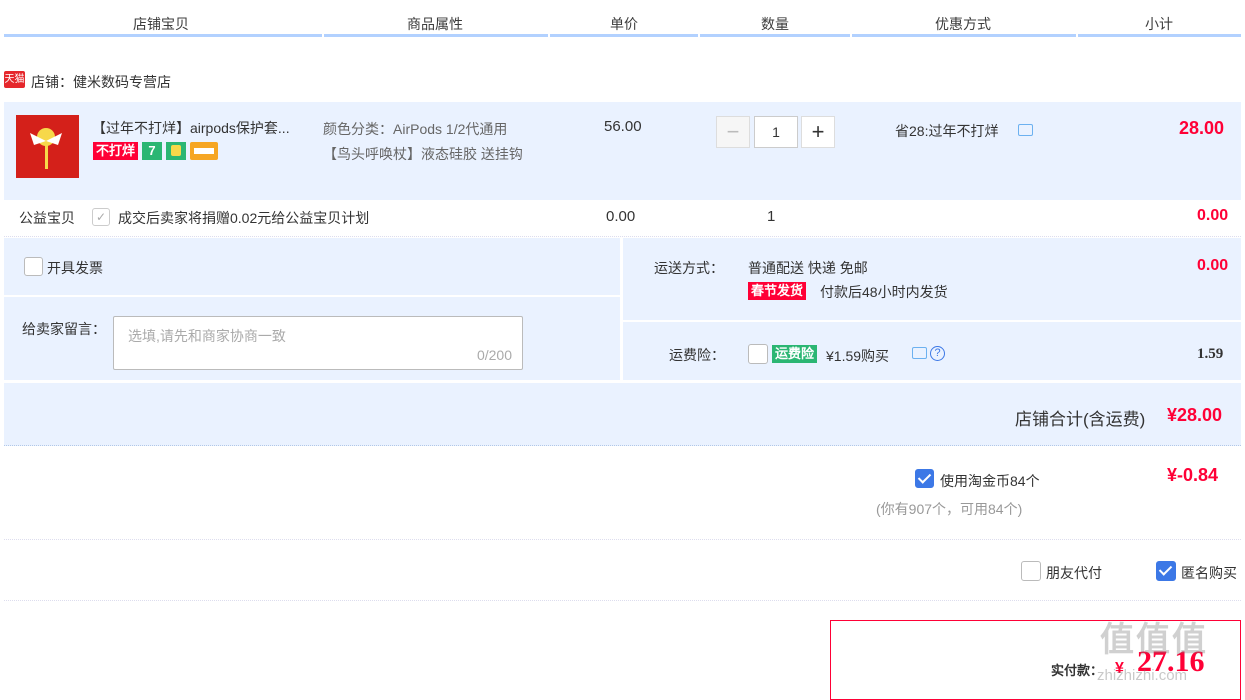 The image size is (1245, 700). What do you see at coordinates (207, 336) in the screenshot?
I see `message-placeholder: 选填,请先和商家协商一致` at bounding box center [207, 336].